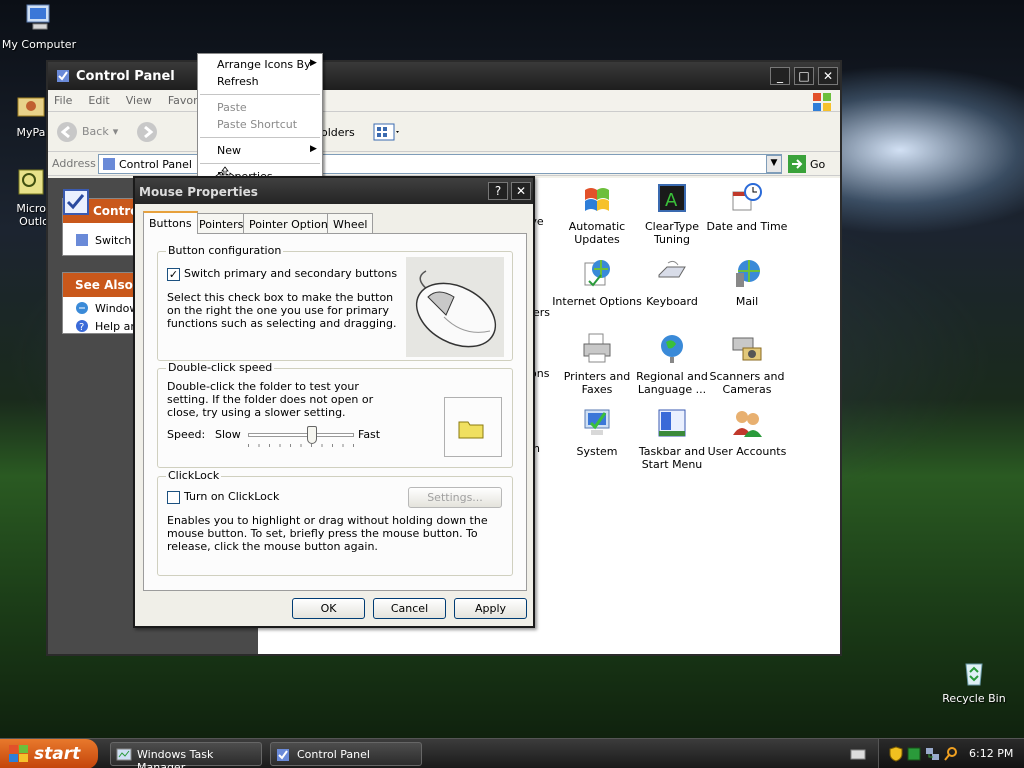 Image resolution: width=1024 pixels, height=768 pixels. I want to click on system-tray: 6:12 PM, so click(951, 753).